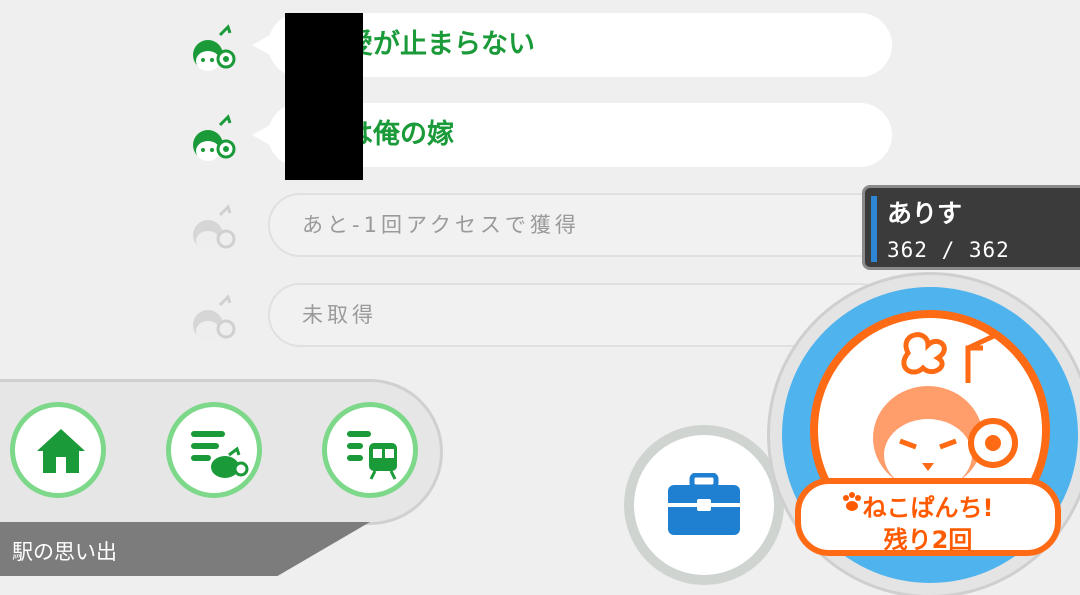 This screenshot has width=1080, height=595. I want to click on memory-row-2: は俺の嫁, so click(540, 138).